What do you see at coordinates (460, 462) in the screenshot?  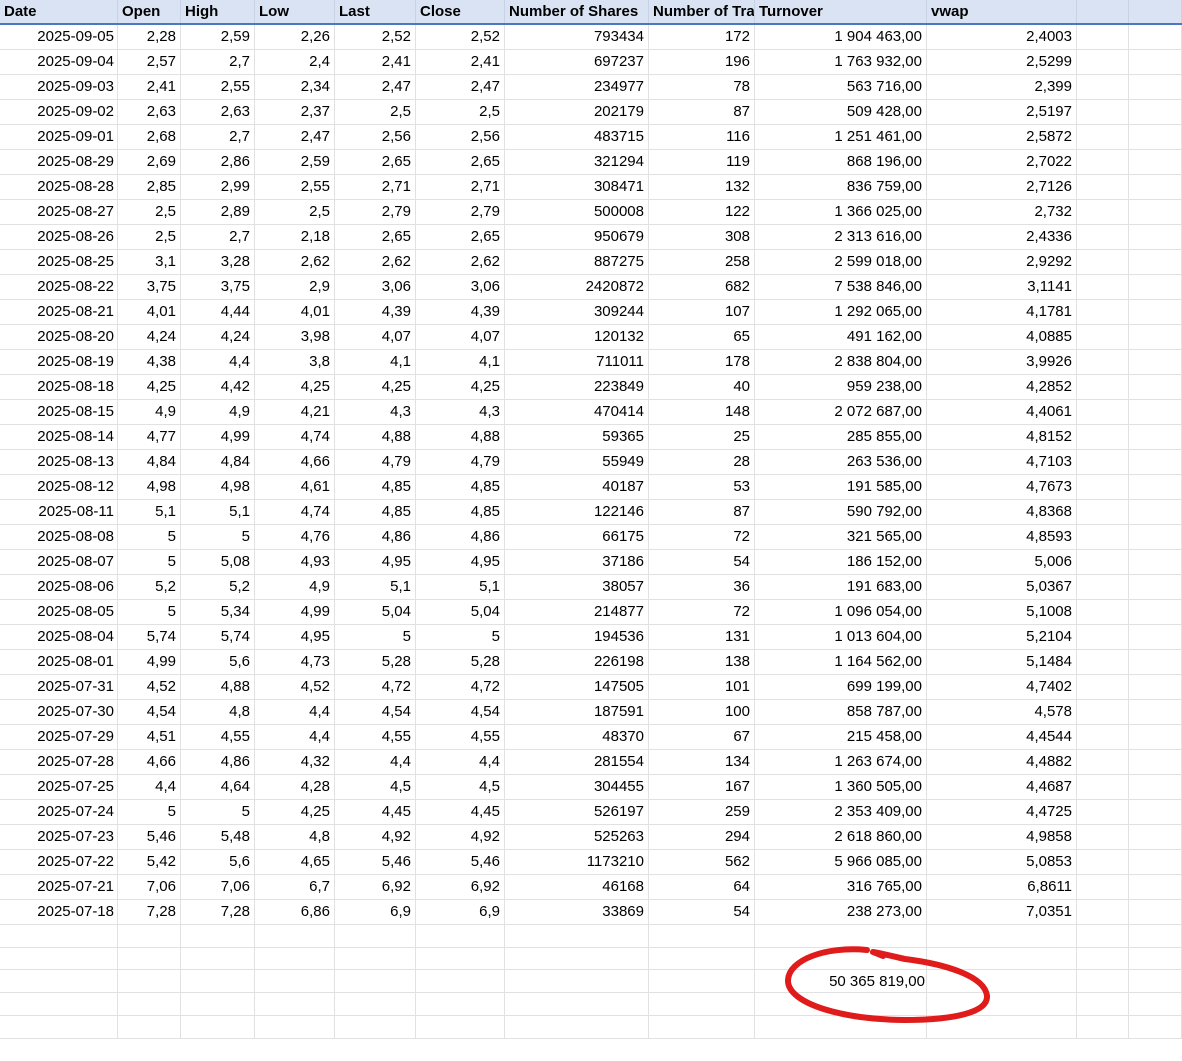 I see `cell-close: 4,79` at bounding box center [460, 462].